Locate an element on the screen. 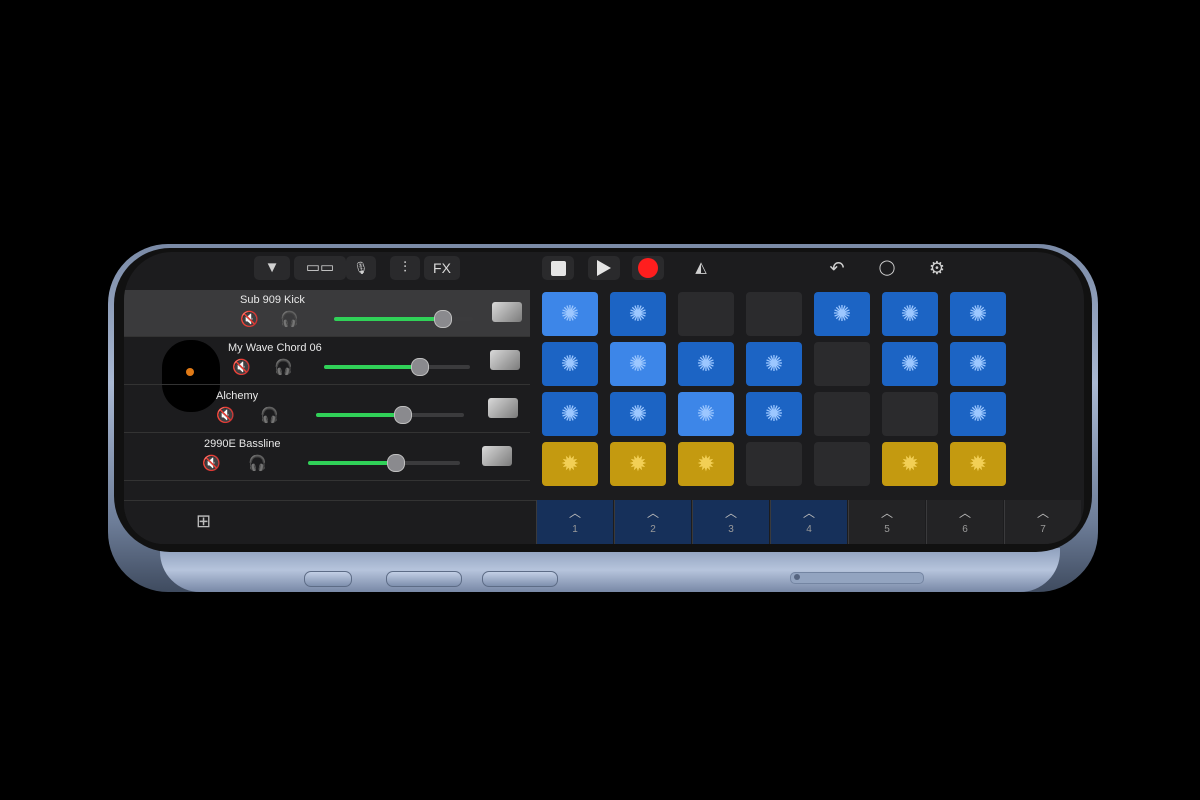 The width and height of the screenshot is (1200, 800). scene-trigger-5: ︿ 5 is located at coordinates (886, 522).